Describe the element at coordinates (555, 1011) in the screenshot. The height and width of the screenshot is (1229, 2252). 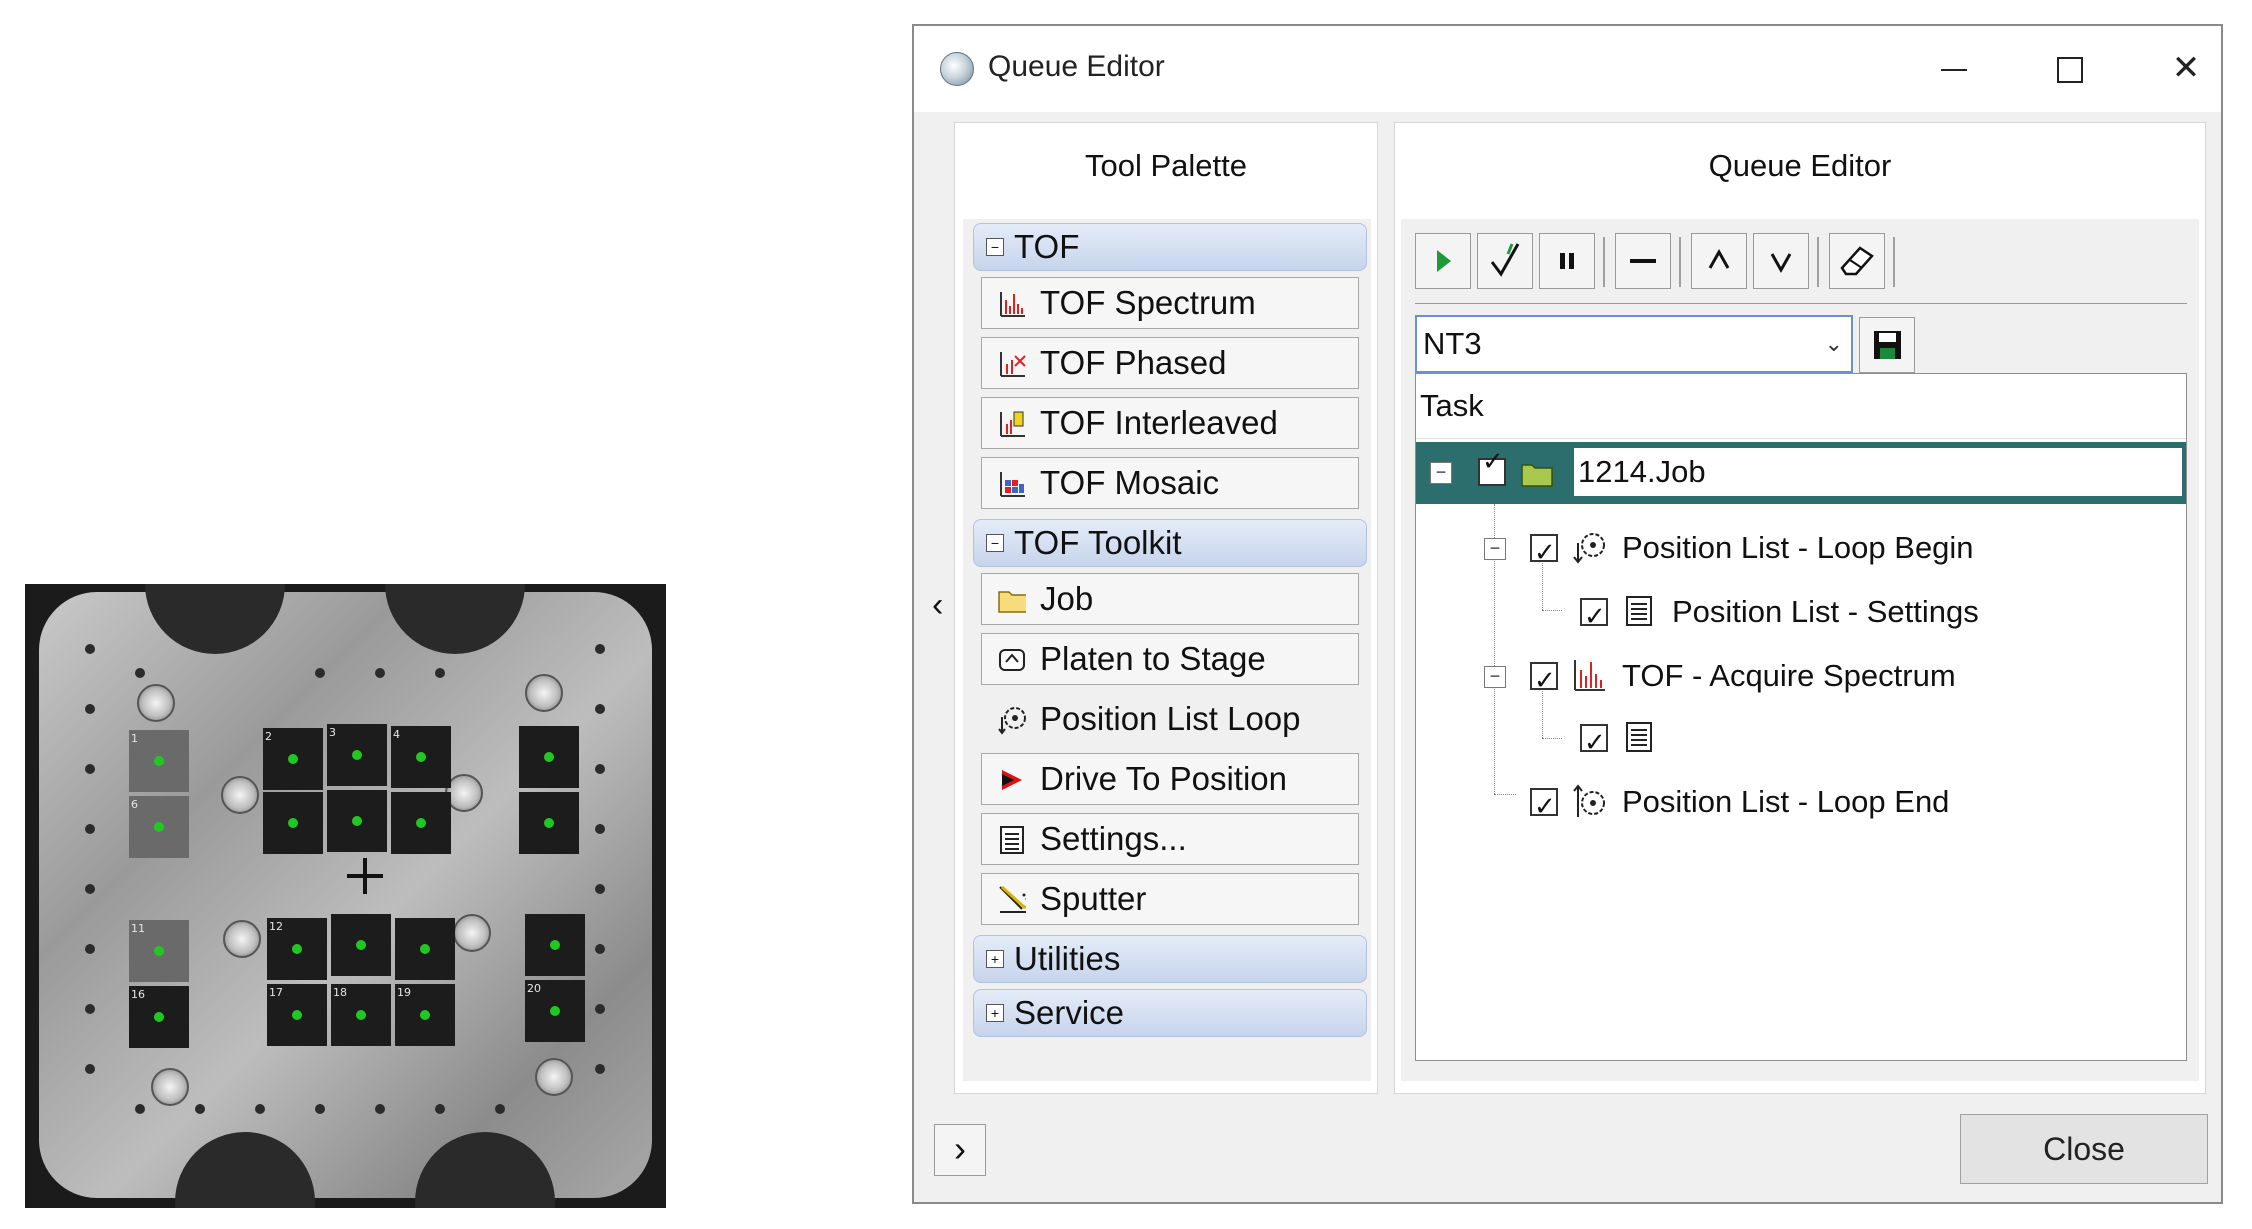
I see `sample-slot: 20` at that location.